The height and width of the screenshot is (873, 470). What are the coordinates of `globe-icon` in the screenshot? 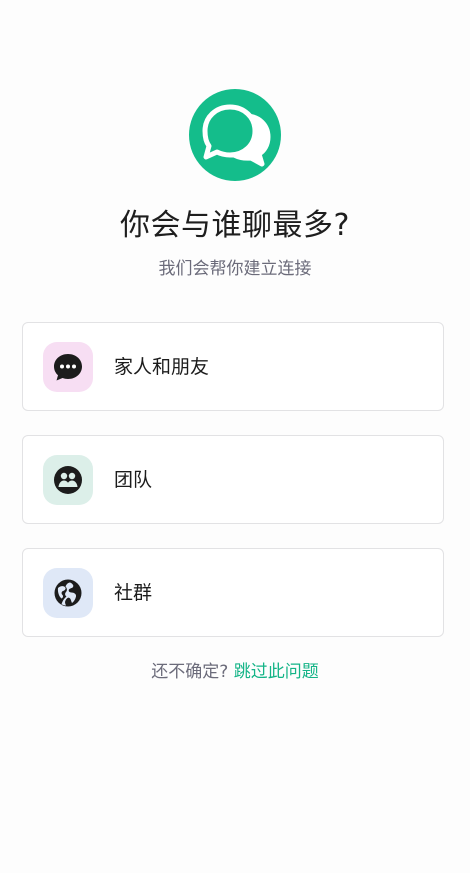 It's located at (68, 593).